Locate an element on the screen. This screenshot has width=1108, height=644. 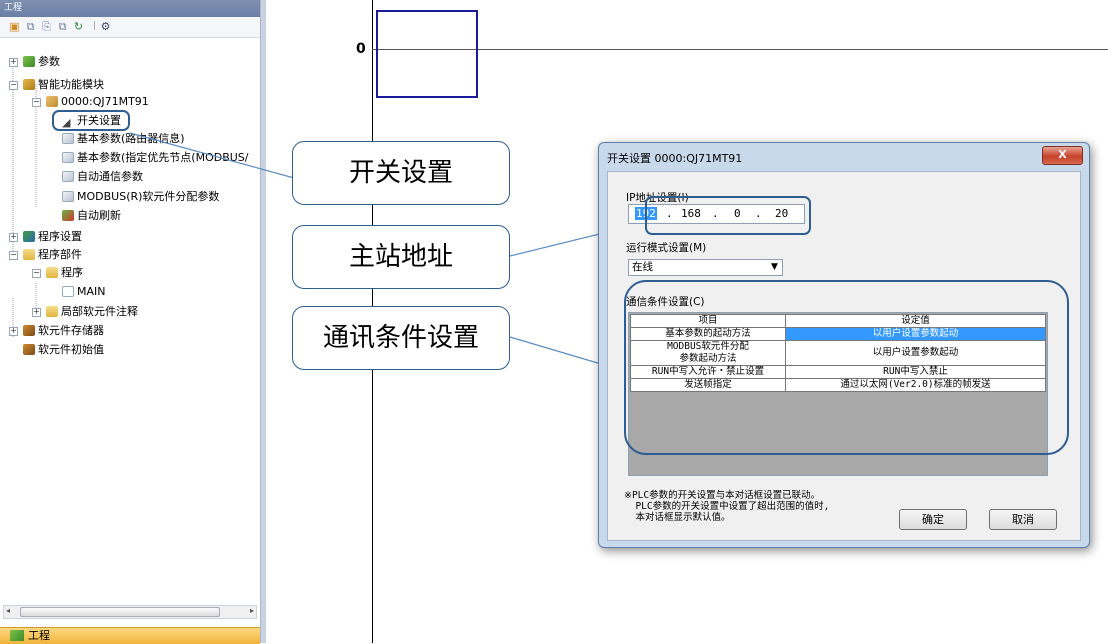
callout-switch-setting: 开关设置 is located at coordinates (401, 173).